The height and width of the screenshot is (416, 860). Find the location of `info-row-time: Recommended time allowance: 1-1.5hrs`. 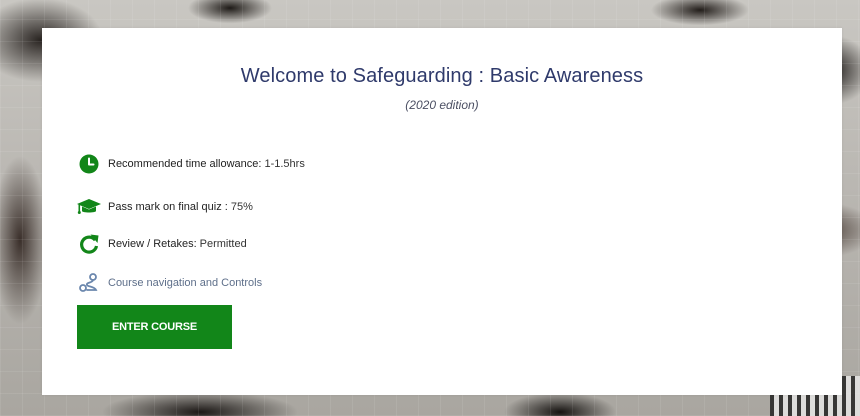

info-row-time: Recommended time allowance: 1-1.5hrs is located at coordinates (190, 164).